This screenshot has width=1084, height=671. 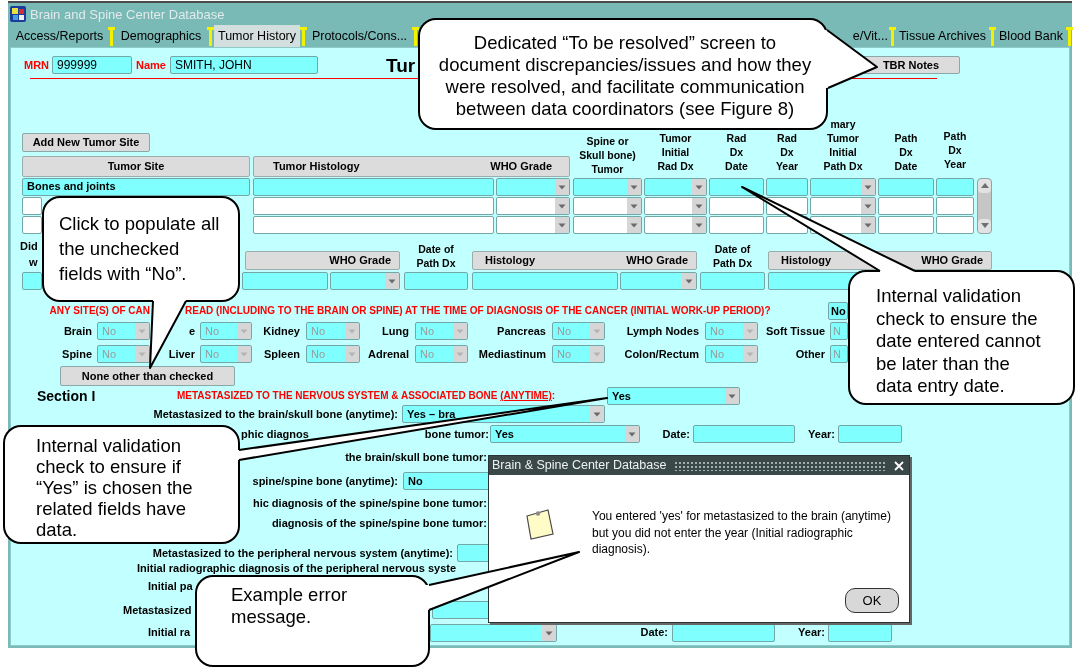 I want to click on form-label: Metastasized to the peripheral nervous system (anytime):, so click(x=302, y=553).